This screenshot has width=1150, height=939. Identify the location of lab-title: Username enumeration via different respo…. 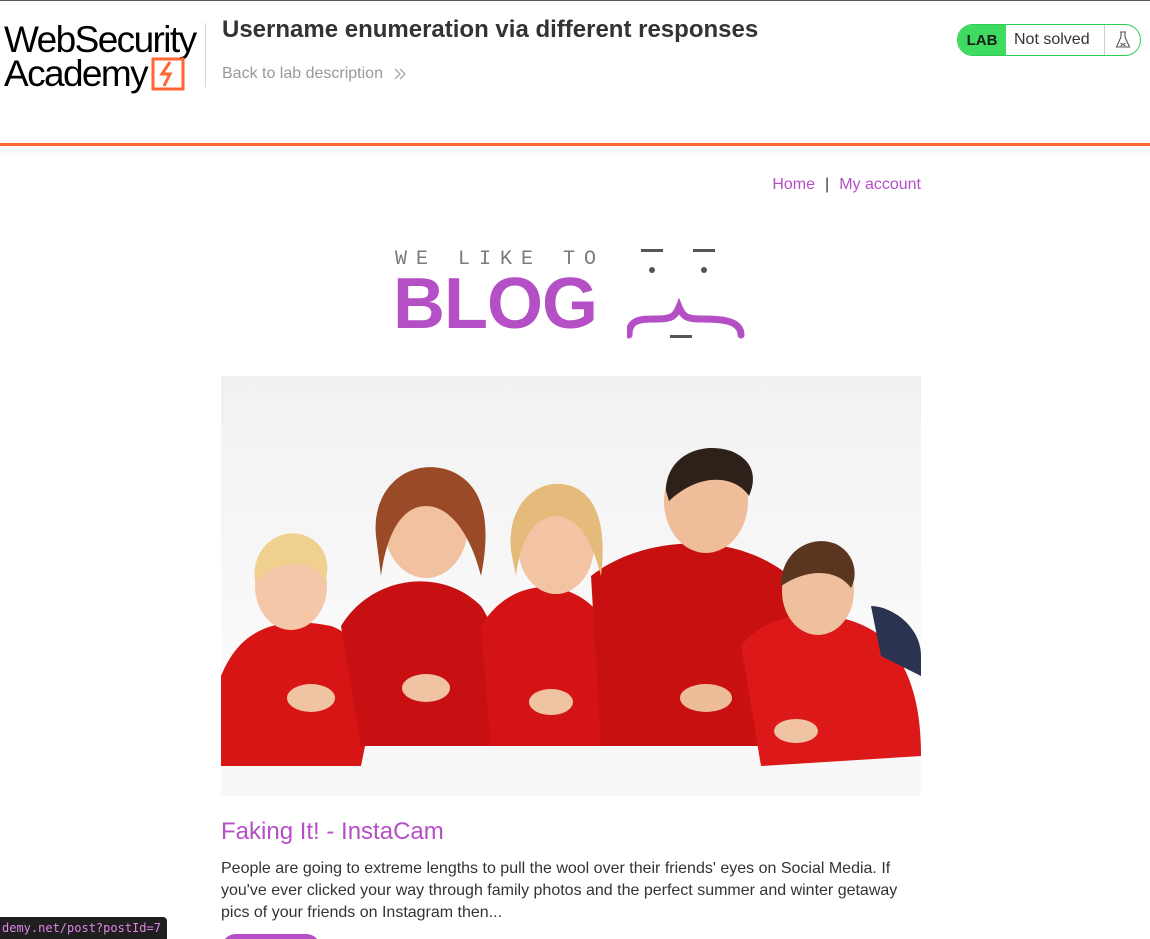
(490, 29).